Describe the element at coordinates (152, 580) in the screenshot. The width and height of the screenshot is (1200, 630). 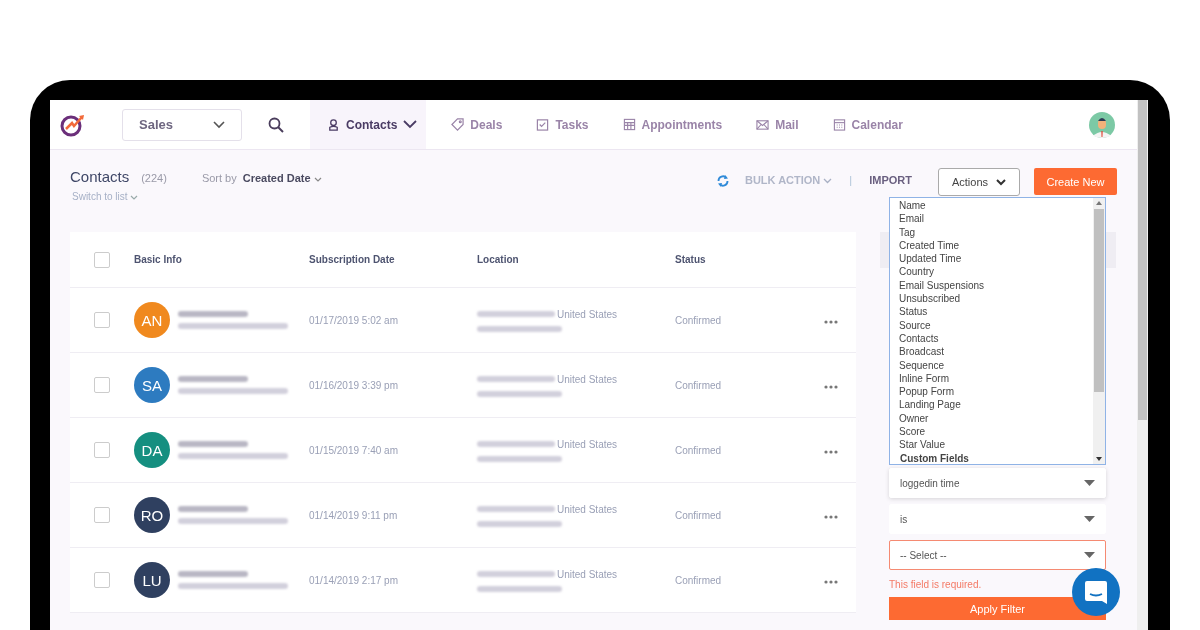
I see `contact-avatar: LU` at that location.